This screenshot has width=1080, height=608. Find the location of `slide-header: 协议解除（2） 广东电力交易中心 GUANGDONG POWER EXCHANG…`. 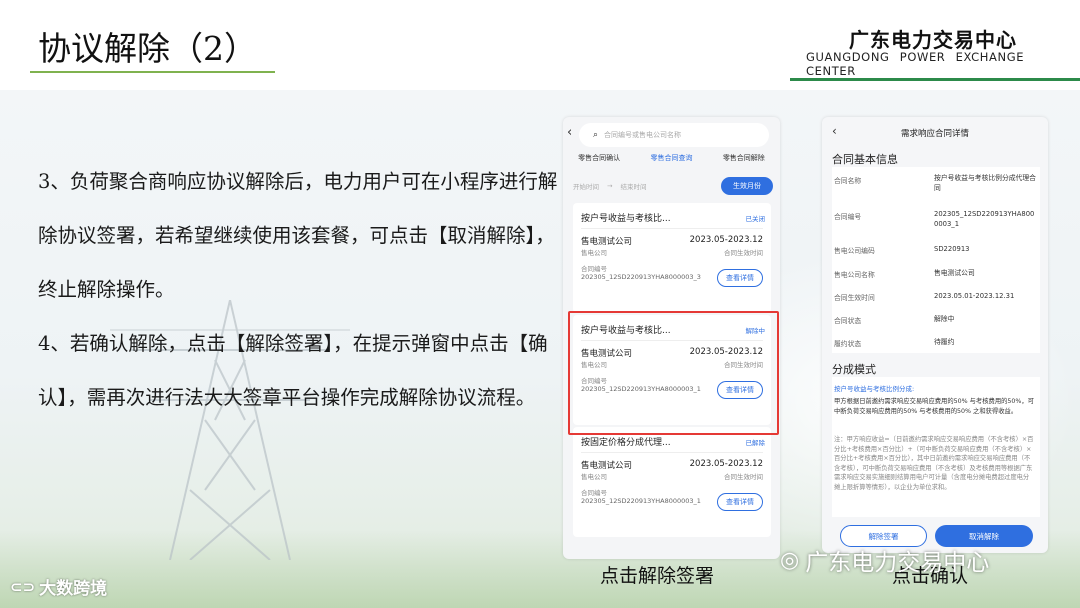

slide-header: 协议解除（2） 广东电力交易中心 GUANGDONG POWER EXCHANG… is located at coordinates (540, 45).